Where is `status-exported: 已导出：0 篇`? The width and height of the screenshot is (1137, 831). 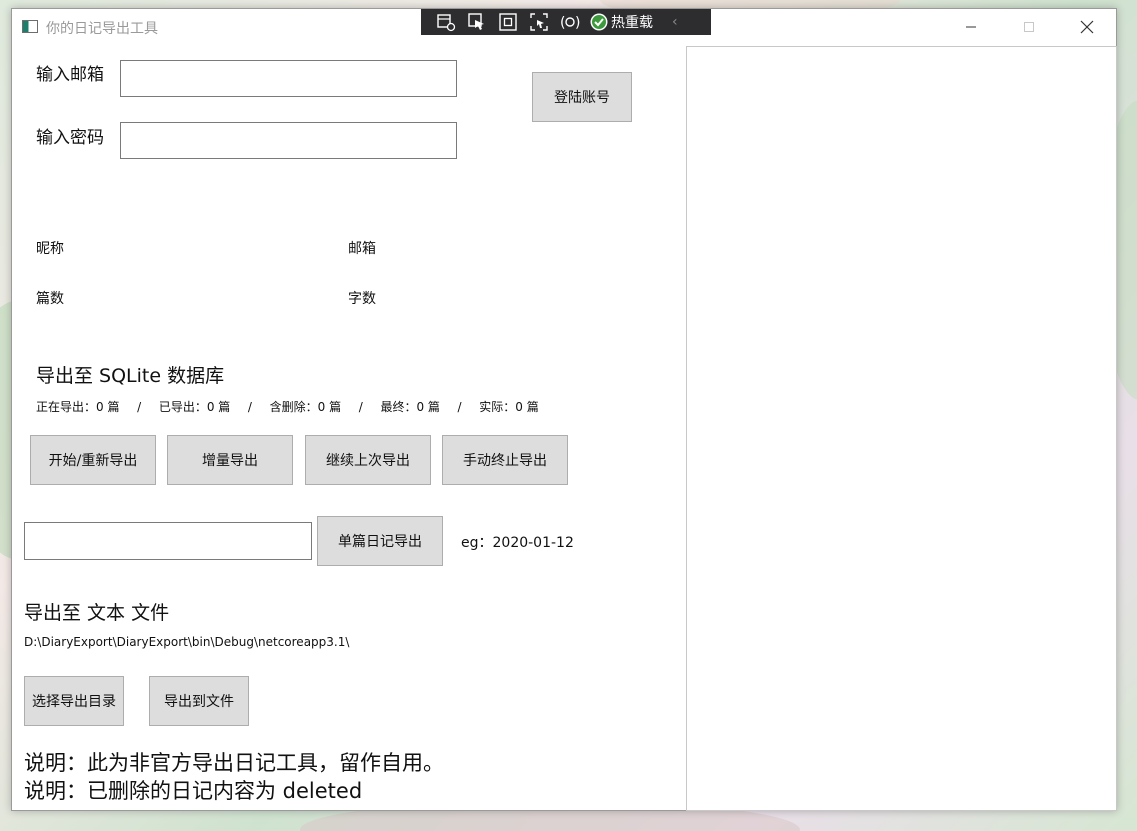 status-exported: 已导出：0 篇 is located at coordinates (194, 407).